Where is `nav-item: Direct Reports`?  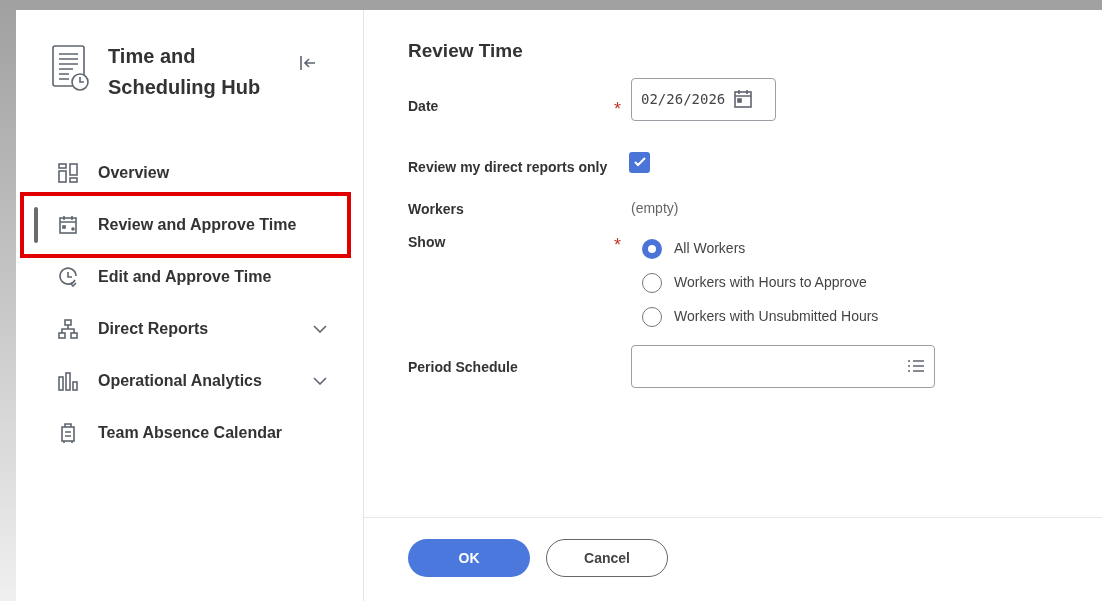
nav-item: Direct Reports is located at coordinates (182, 329).